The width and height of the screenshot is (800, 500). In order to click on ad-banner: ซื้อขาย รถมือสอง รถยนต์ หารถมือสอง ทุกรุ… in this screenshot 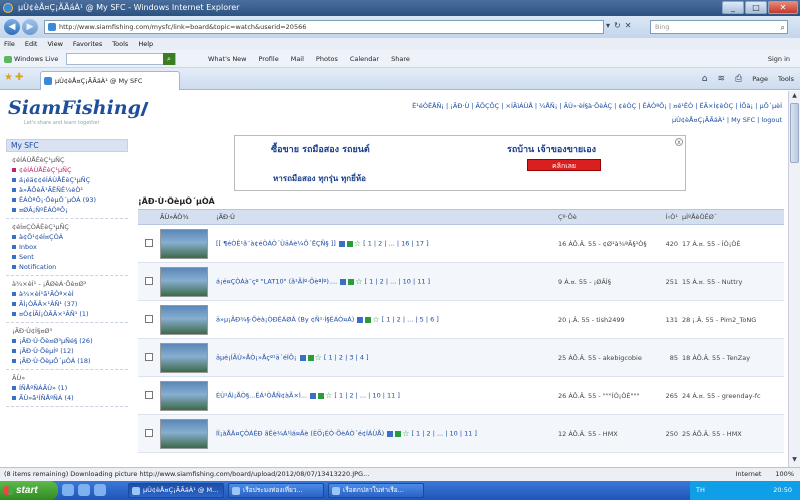, I will do `click(460, 163)`.